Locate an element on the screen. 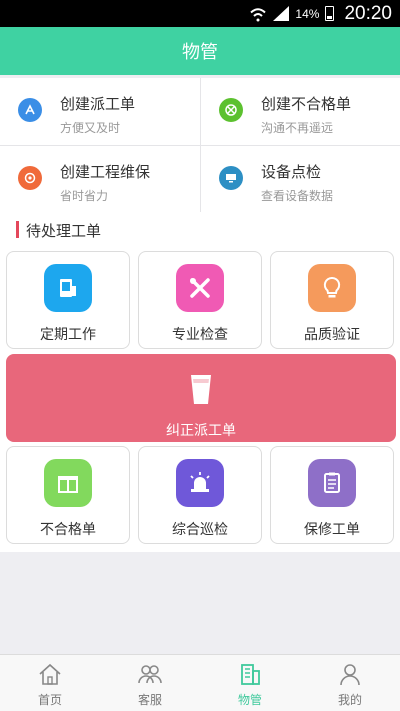 This screenshot has height=711, width=400. clipboard-icon is located at coordinates (332, 483).